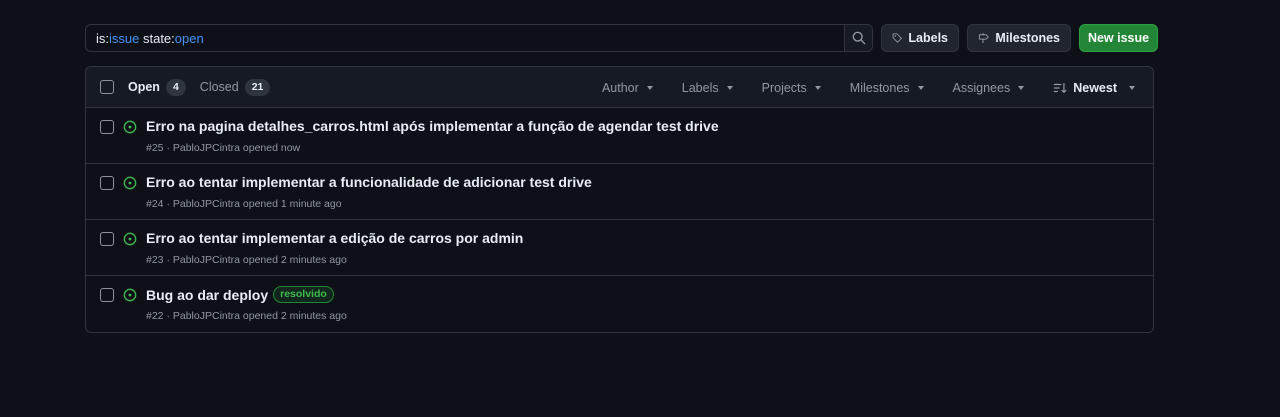 This screenshot has width=1280, height=417. What do you see at coordinates (879, 87) in the screenshot?
I see `milestones-filter-label: Milestones` at bounding box center [879, 87].